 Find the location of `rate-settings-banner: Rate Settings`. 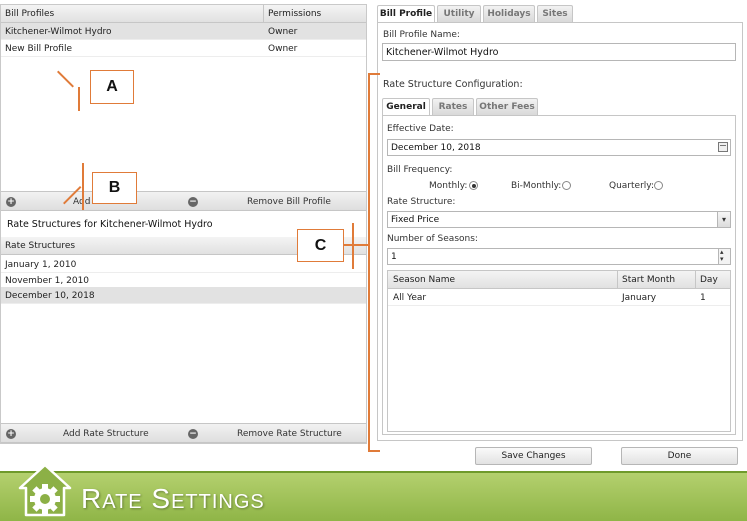

rate-settings-banner: Rate Settings is located at coordinates (373, 492).